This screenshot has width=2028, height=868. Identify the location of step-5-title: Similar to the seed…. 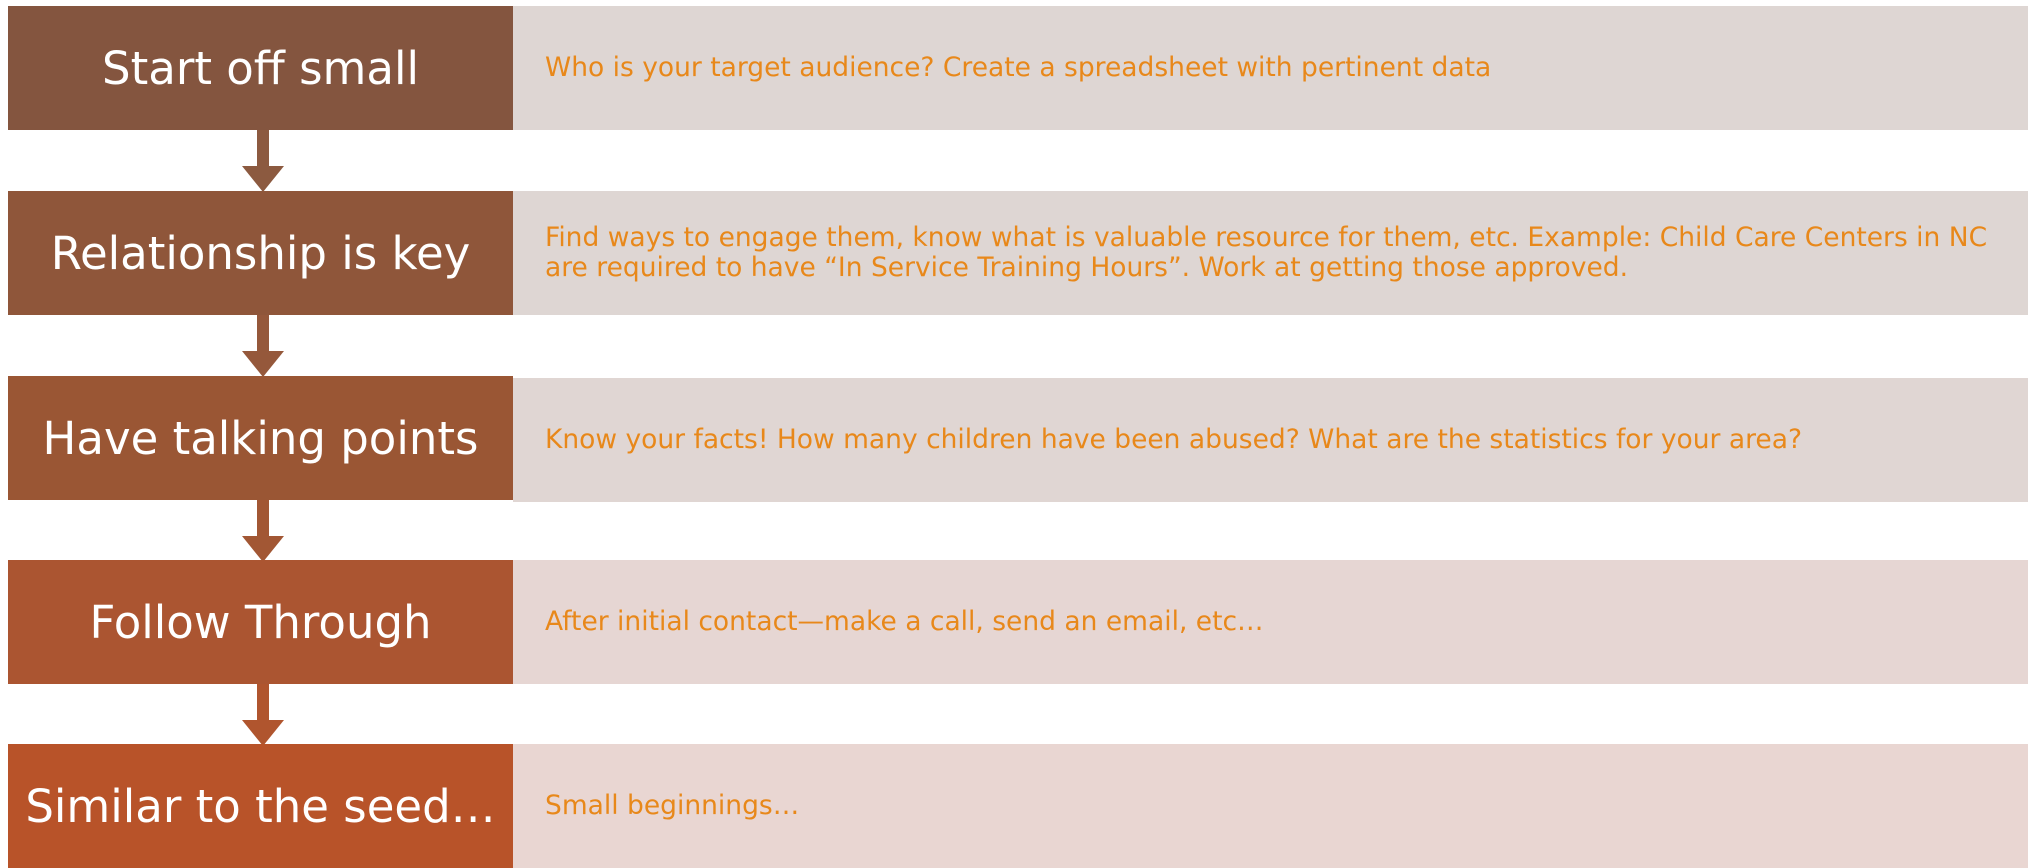
(260, 806).